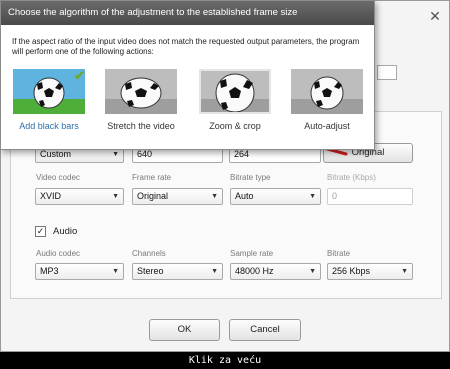 The width and height of the screenshot is (450, 369). What do you see at coordinates (242, 154) in the screenshot?
I see `height-value: 264` at bounding box center [242, 154].